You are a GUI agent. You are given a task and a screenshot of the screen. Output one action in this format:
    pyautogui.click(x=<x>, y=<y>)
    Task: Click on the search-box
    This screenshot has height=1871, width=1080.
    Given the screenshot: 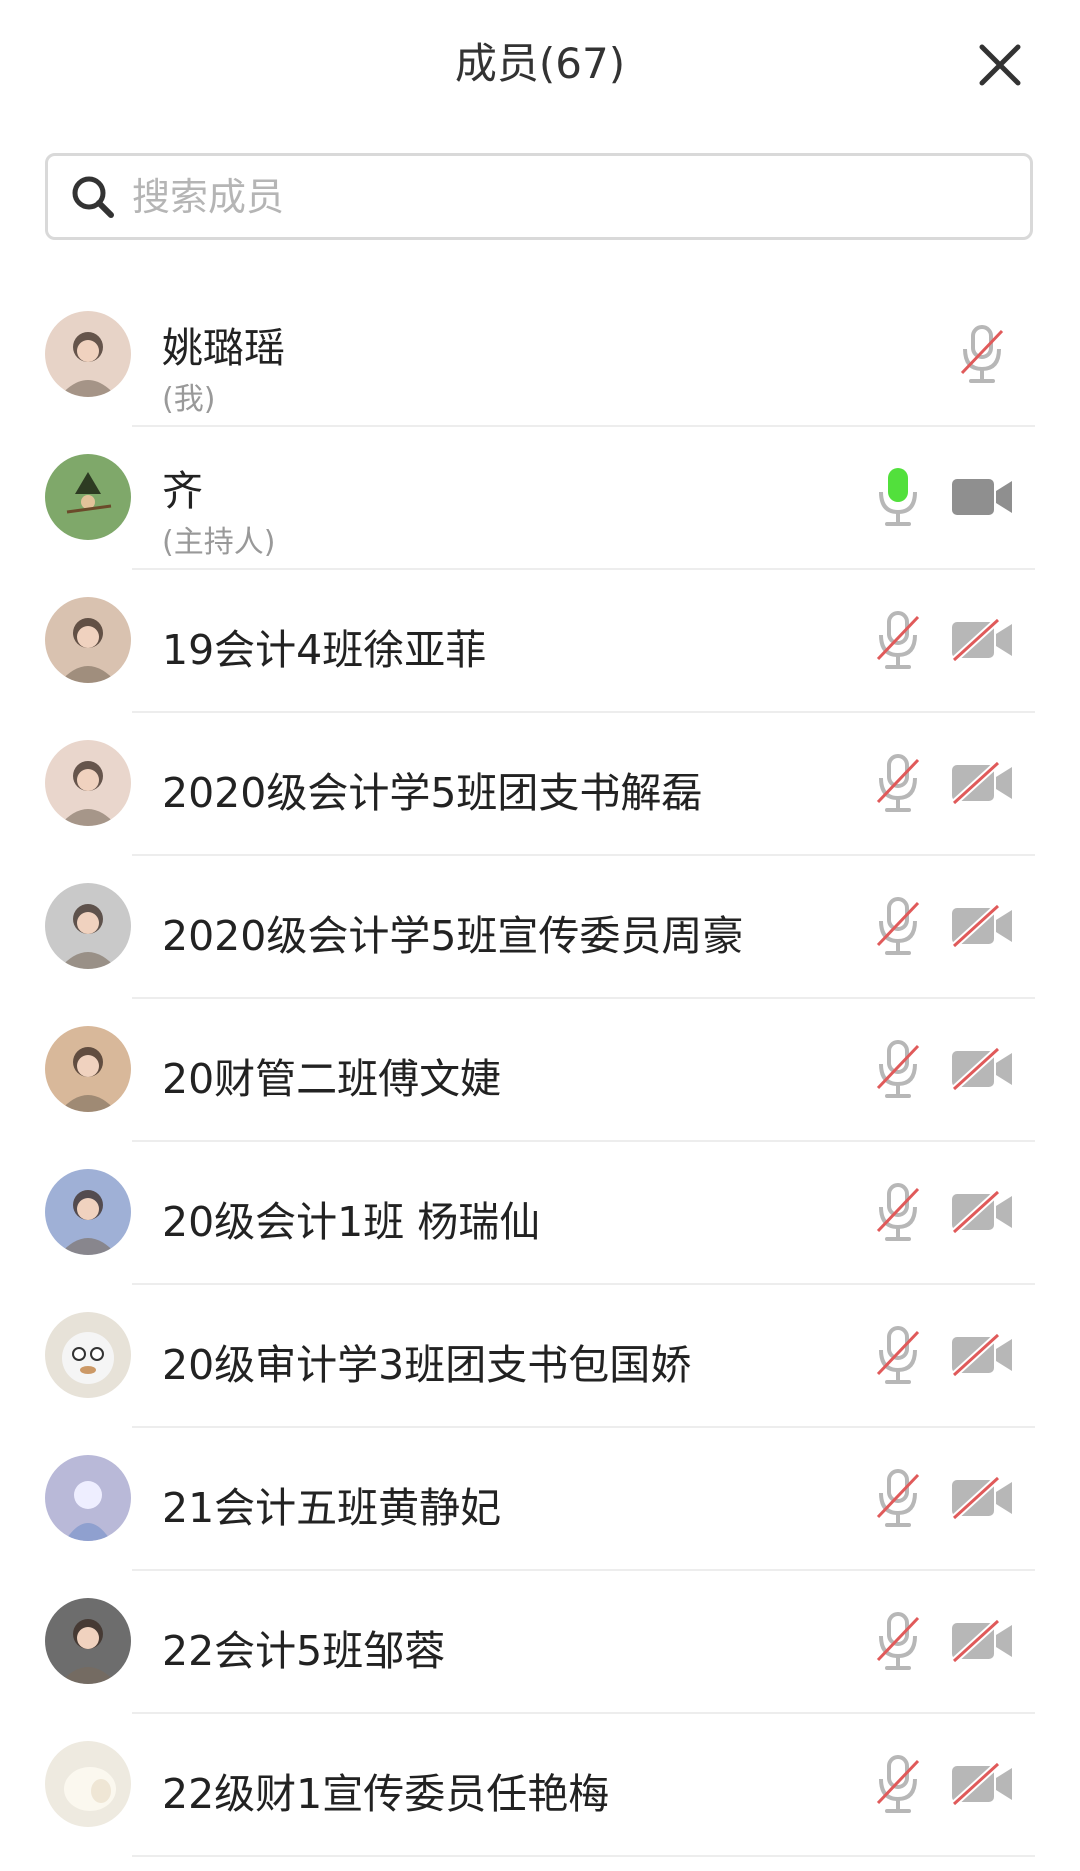 What is the action you would take?
    pyautogui.click(x=539, y=196)
    